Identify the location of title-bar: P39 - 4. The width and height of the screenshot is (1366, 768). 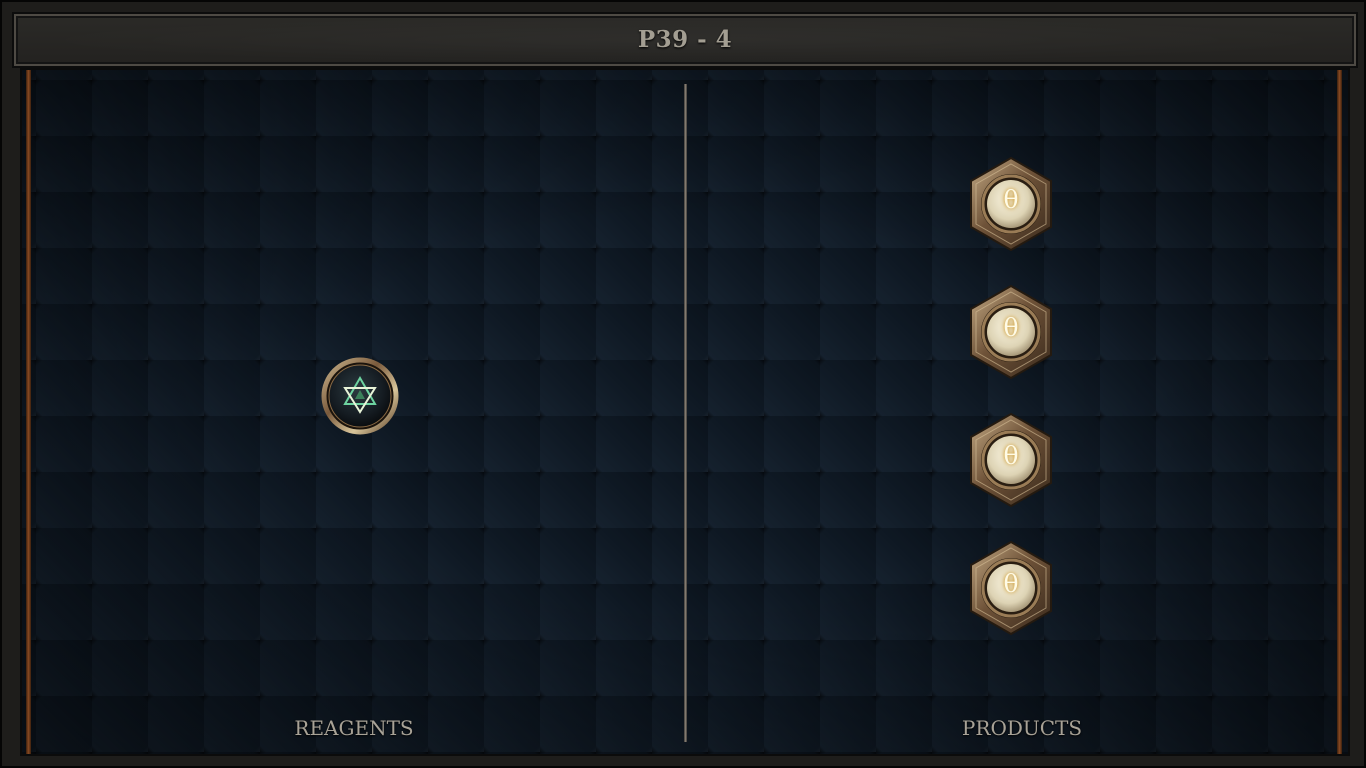
(685, 40).